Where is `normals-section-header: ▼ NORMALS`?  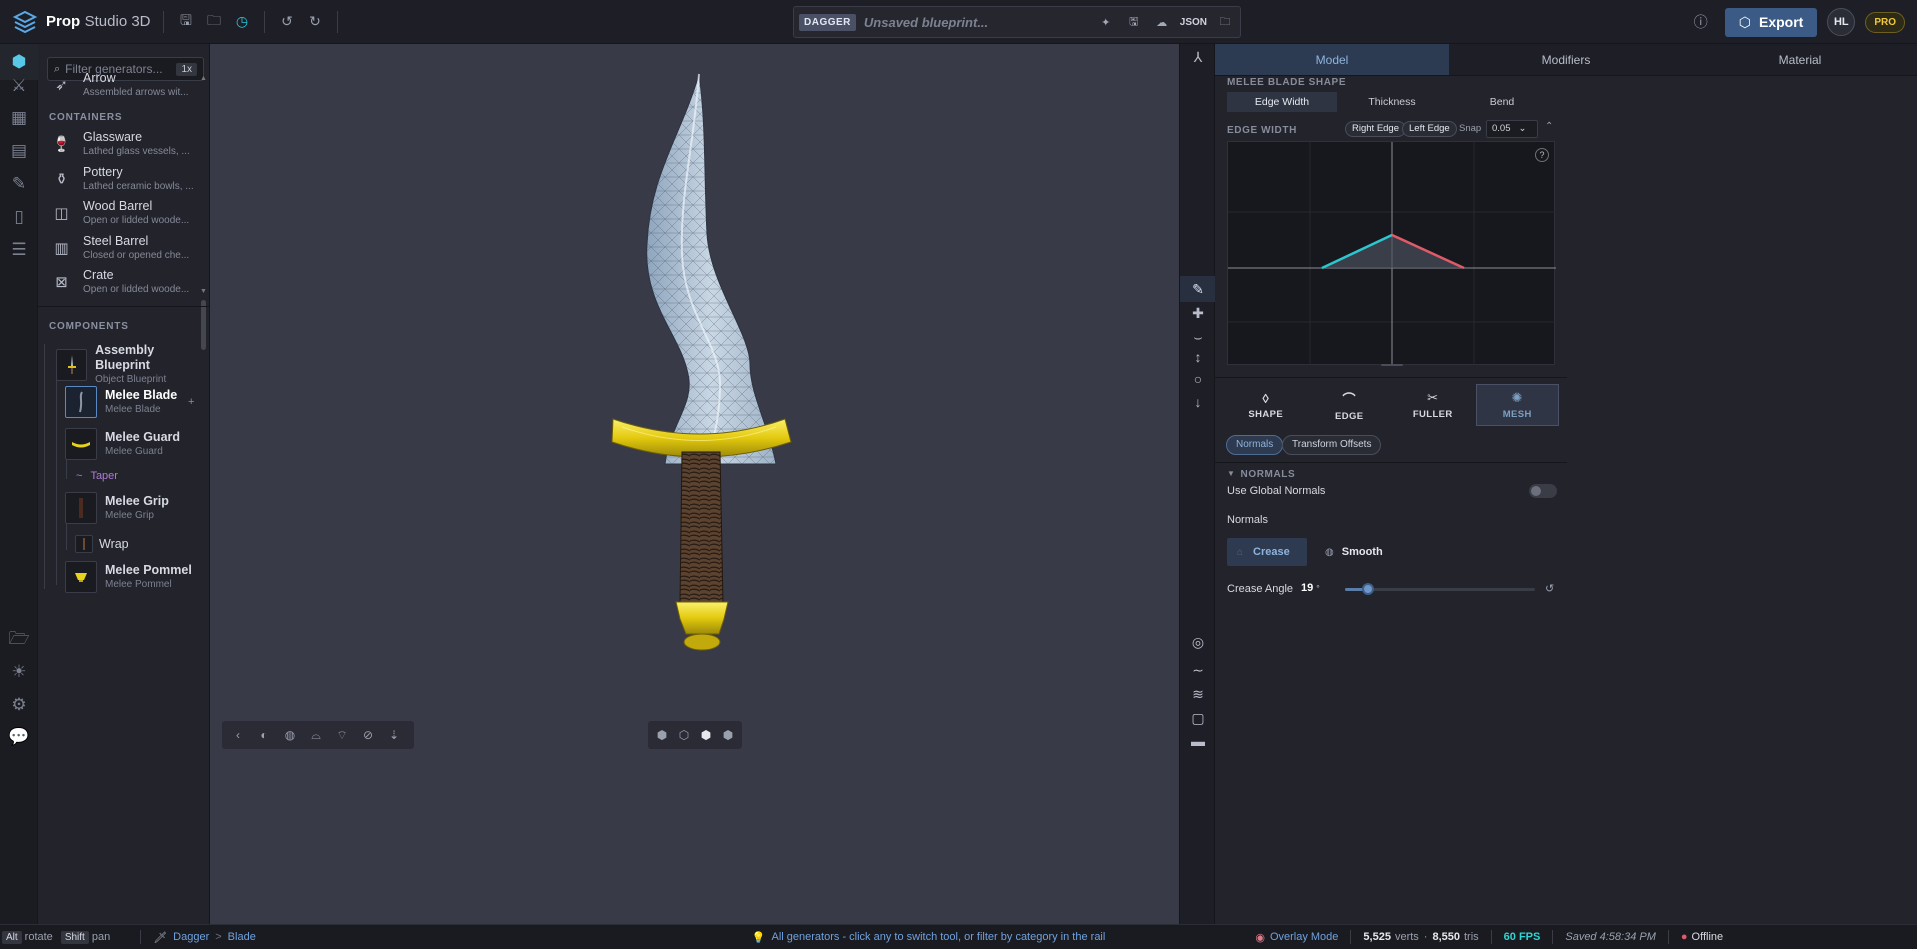 normals-section-header: ▼ NORMALS is located at coordinates (1261, 474).